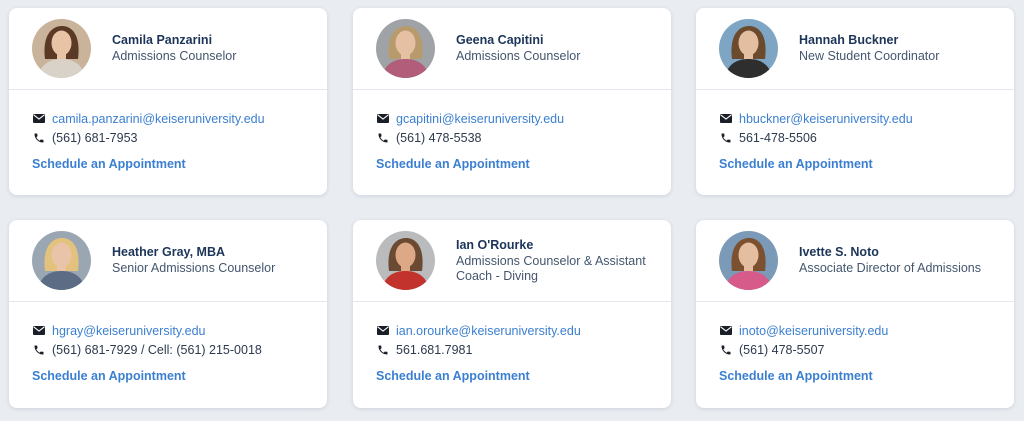 This screenshot has width=1024, height=421. What do you see at coordinates (559, 48) in the screenshot?
I see `name-block: Geena Capitini Admissions Counselor` at bounding box center [559, 48].